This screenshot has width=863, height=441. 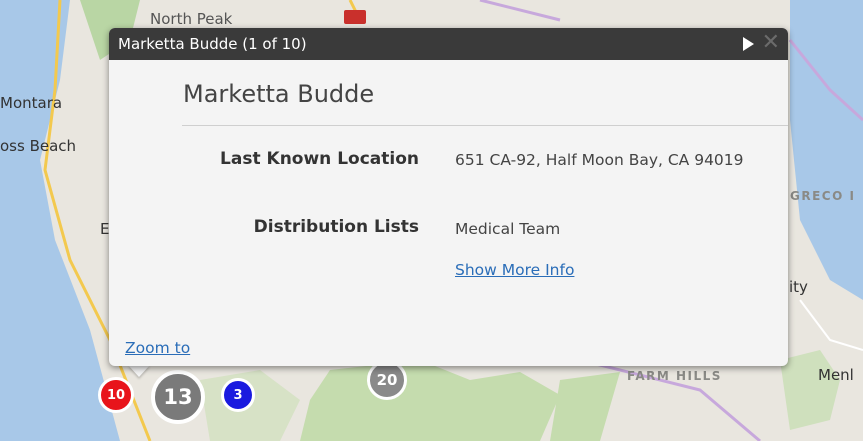 I want to click on map-cluster-marker: 13, so click(x=178, y=397).